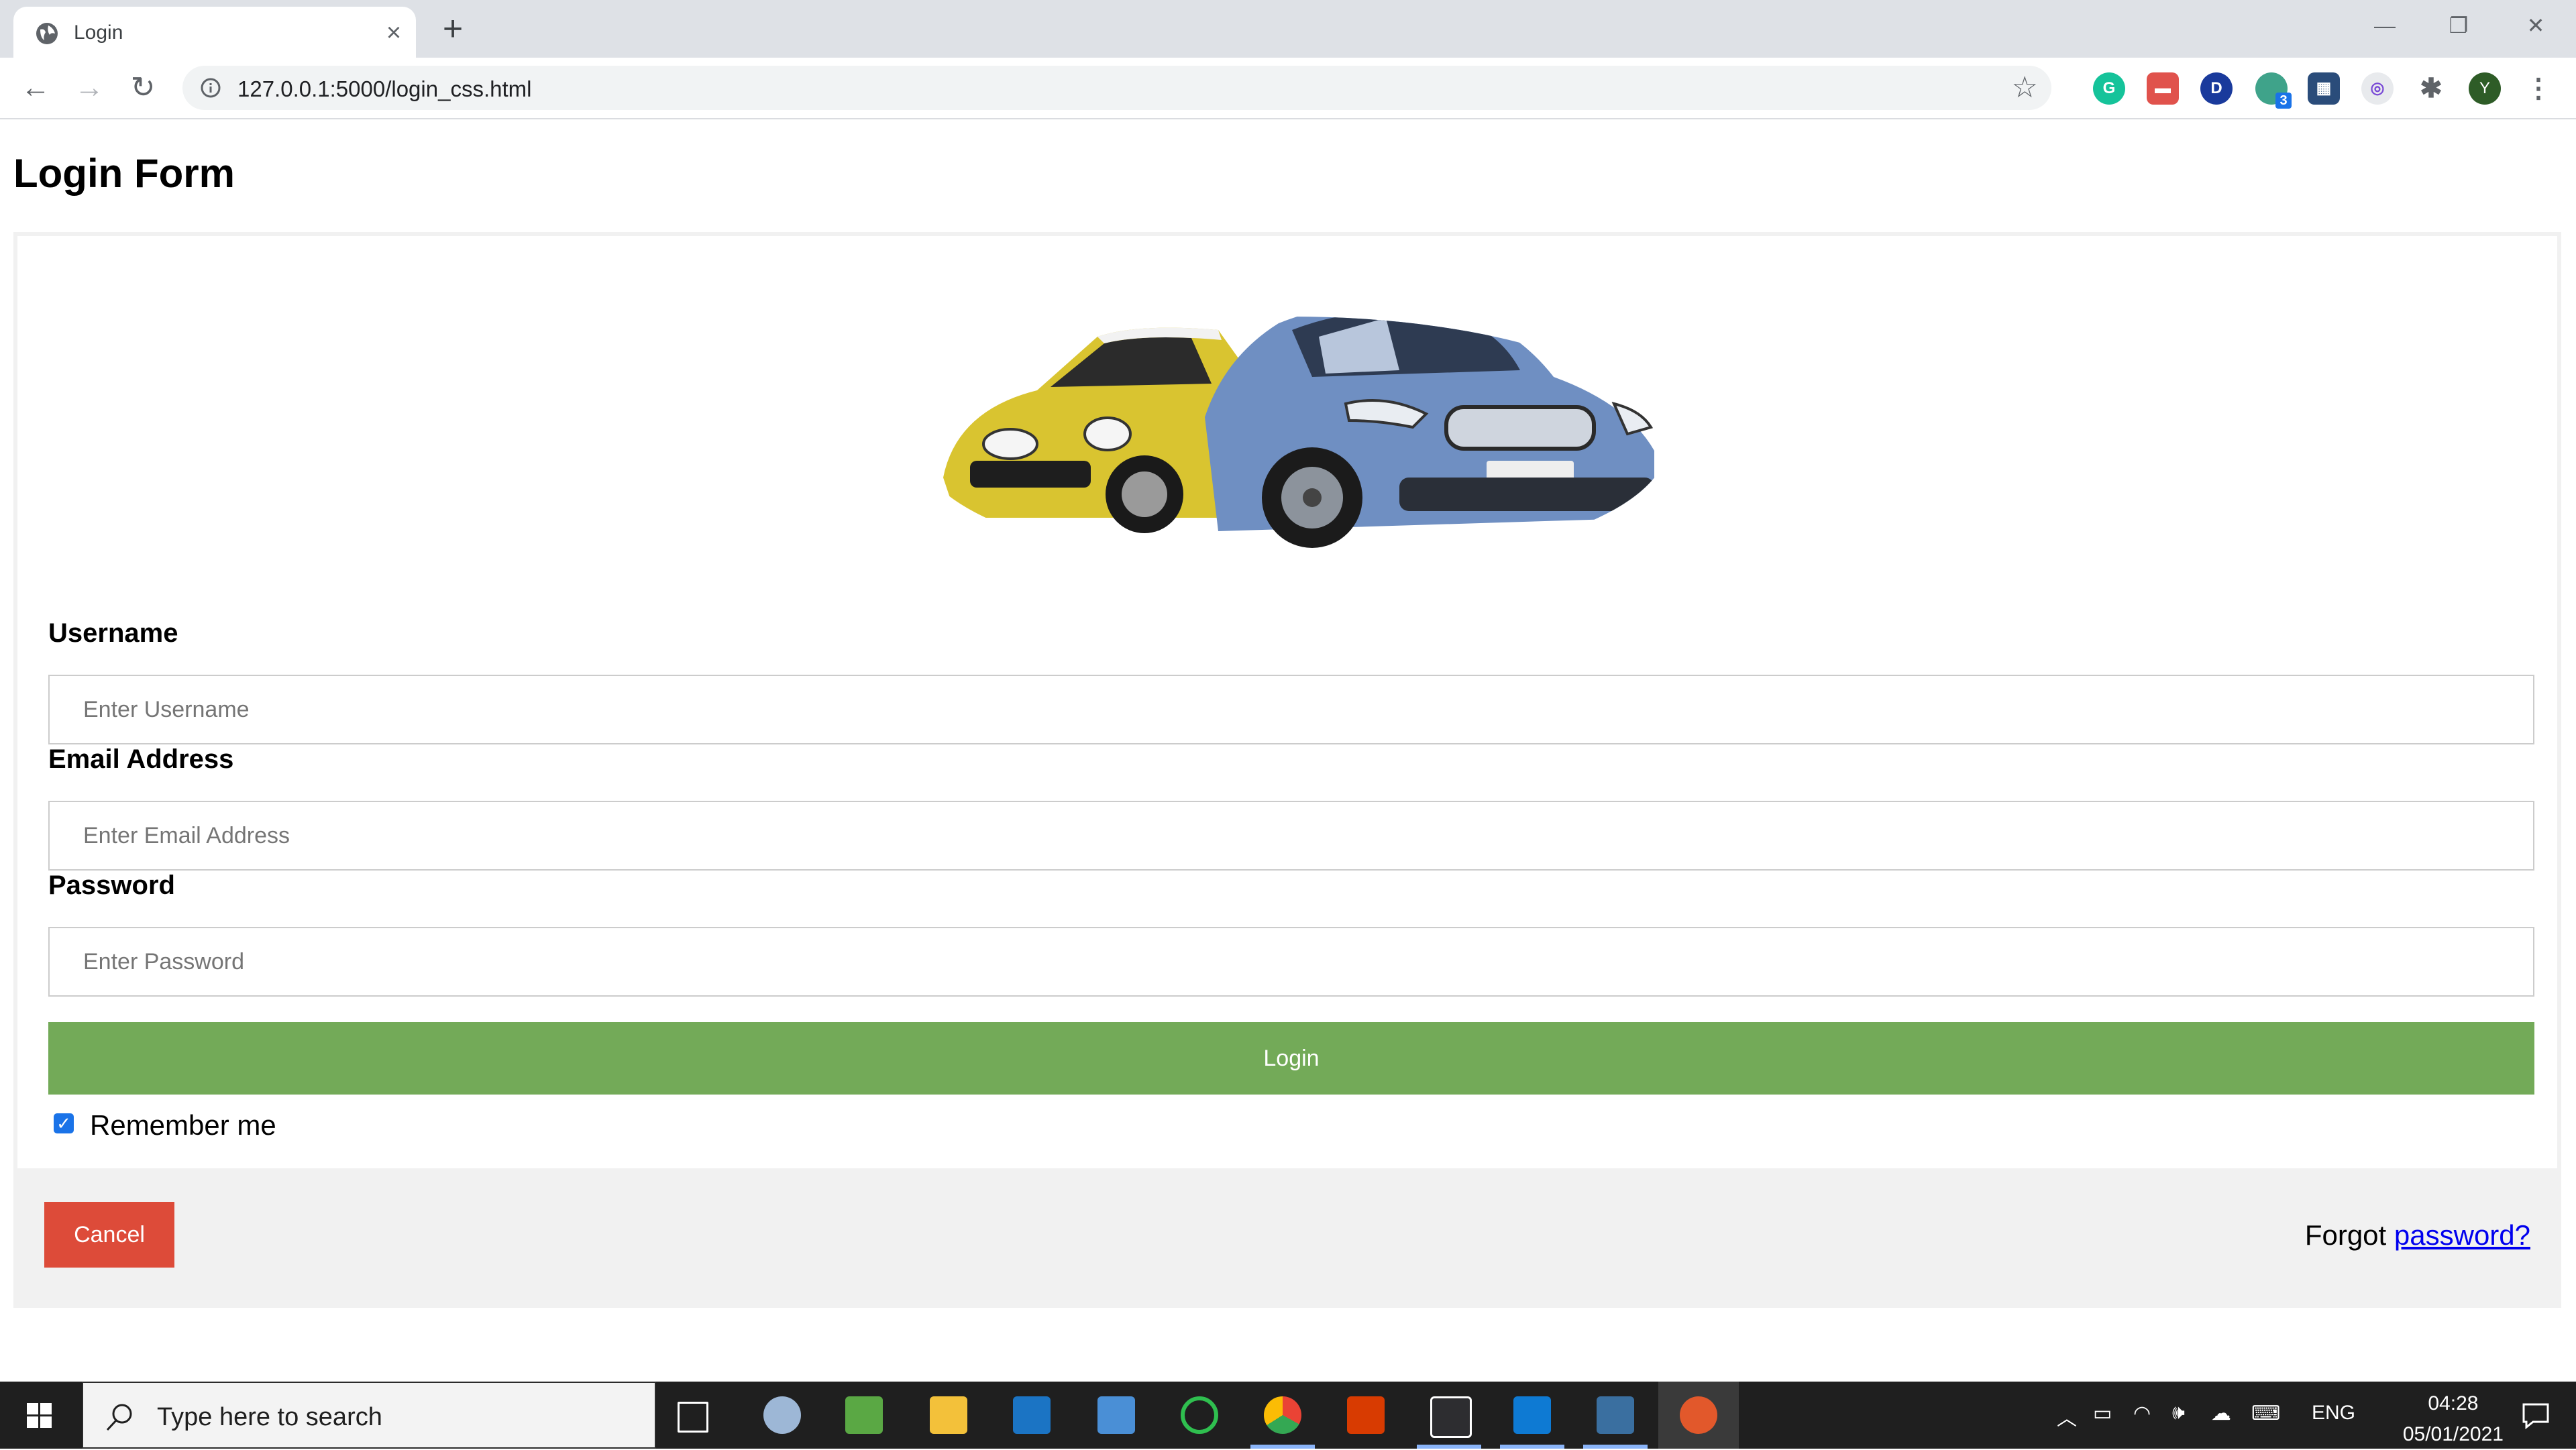 The width and height of the screenshot is (2576, 1450). I want to click on remember-label: Remember me, so click(183, 1125).